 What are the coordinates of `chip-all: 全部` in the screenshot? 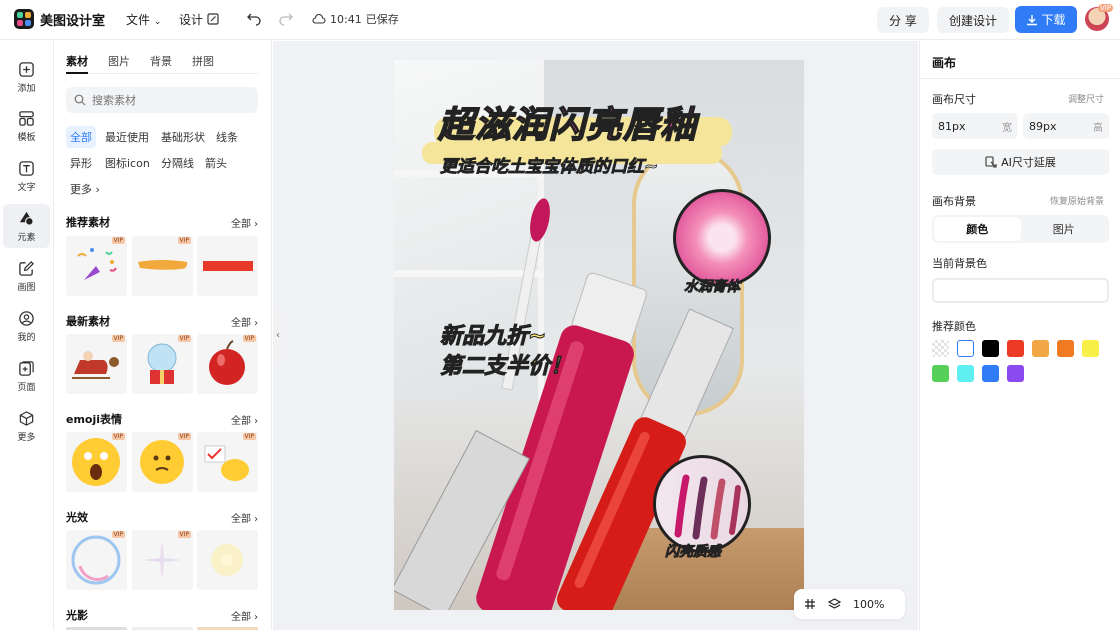 It's located at (81, 137).